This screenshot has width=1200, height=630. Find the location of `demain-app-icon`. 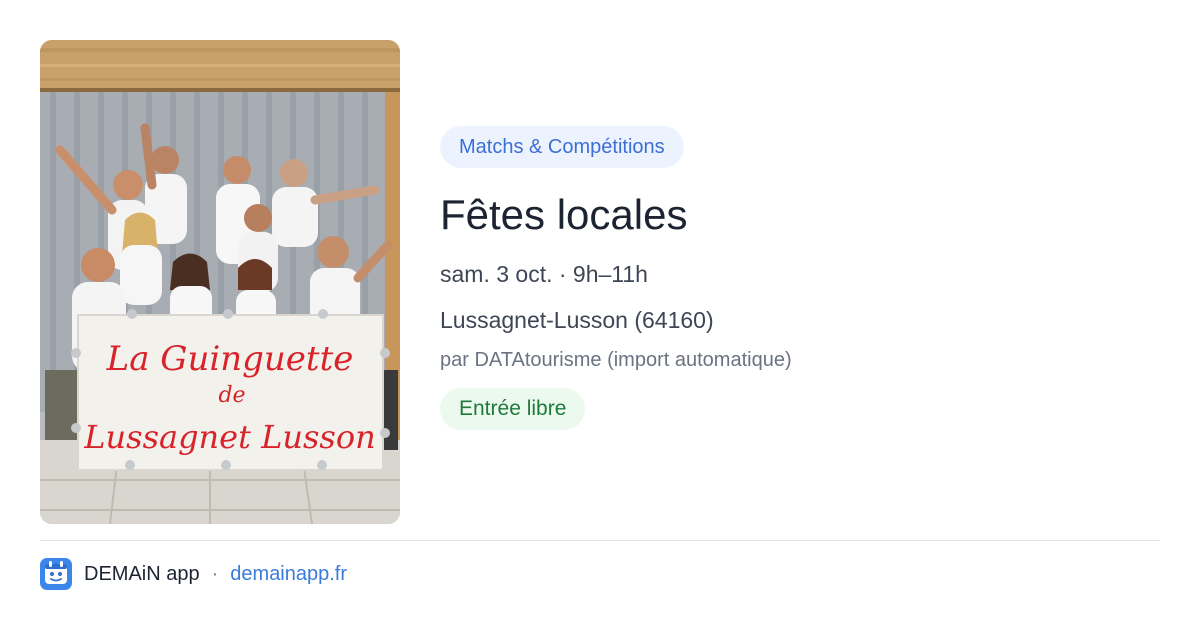

demain-app-icon is located at coordinates (56, 574).